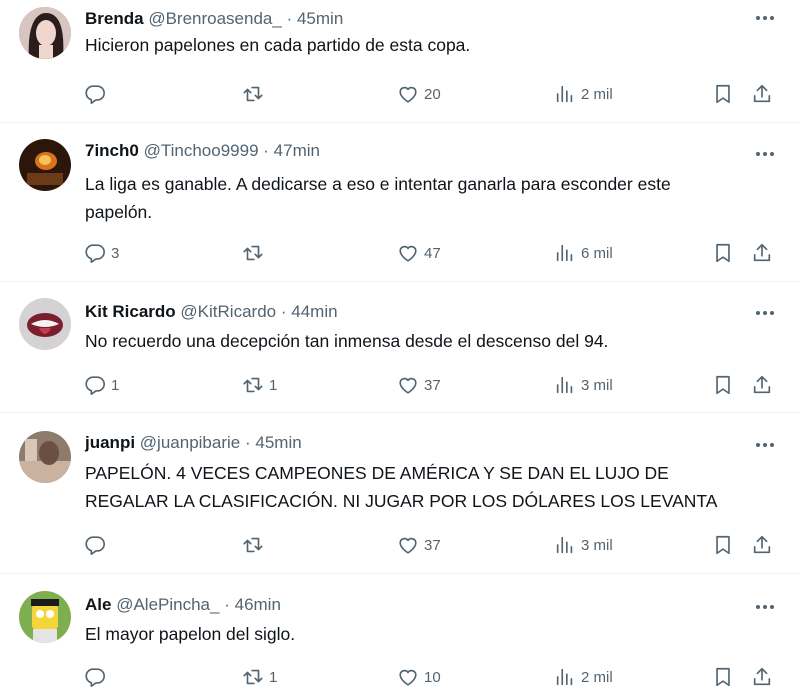 Image resolution: width=800 pixels, height=692 pixels. What do you see at coordinates (167, 604) in the screenshot?
I see `user-handle: @AlePincha_` at bounding box center [167, 604].